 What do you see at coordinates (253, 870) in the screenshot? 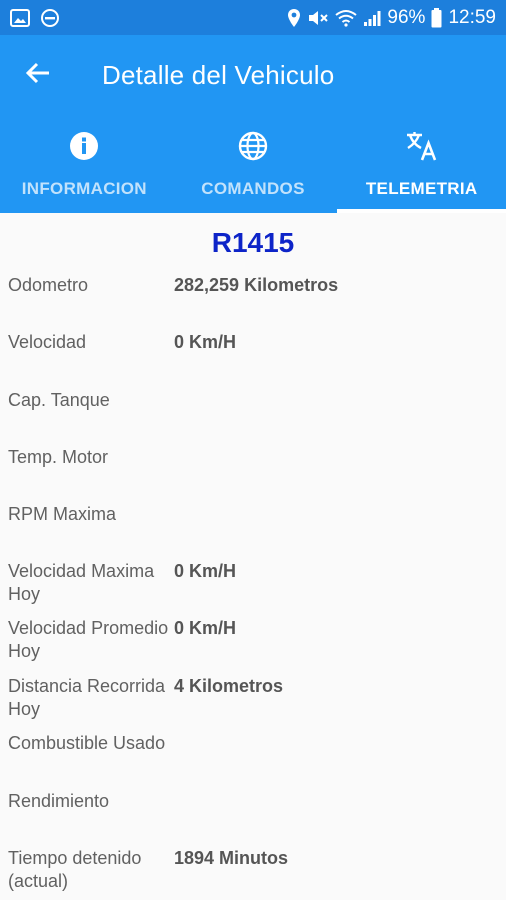
I see `telemetry-row-tiempo-detenido: Tiempo detenido (actual) 1894 Minutos` at bounding box center [253, 870].